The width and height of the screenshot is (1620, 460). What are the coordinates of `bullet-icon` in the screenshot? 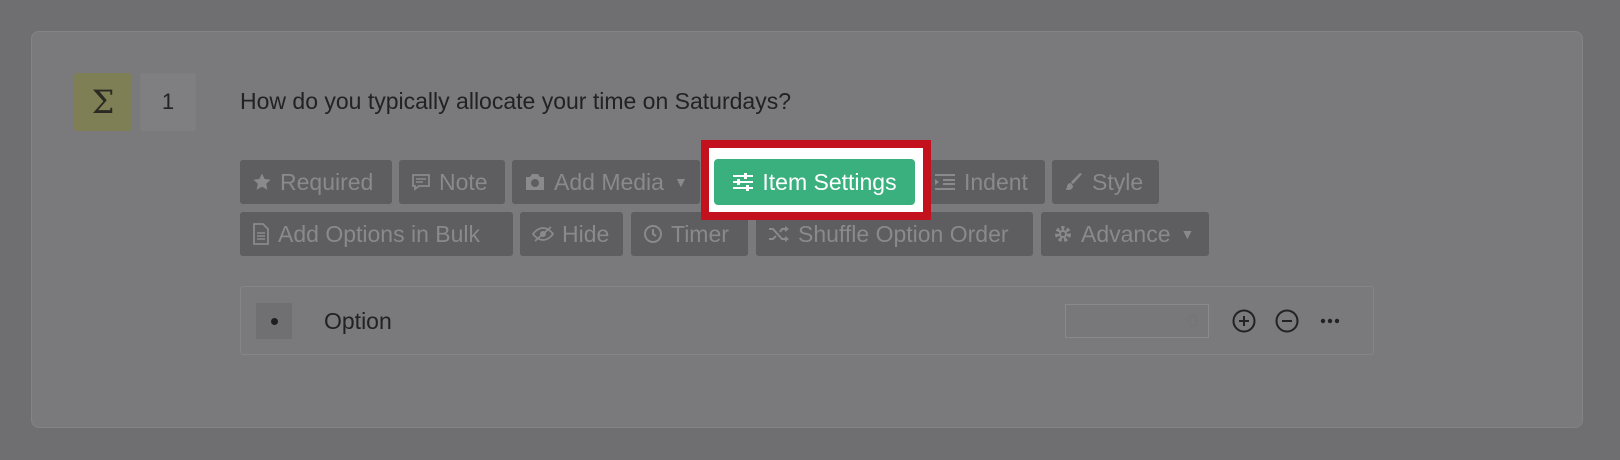 It's located at (274, 321).